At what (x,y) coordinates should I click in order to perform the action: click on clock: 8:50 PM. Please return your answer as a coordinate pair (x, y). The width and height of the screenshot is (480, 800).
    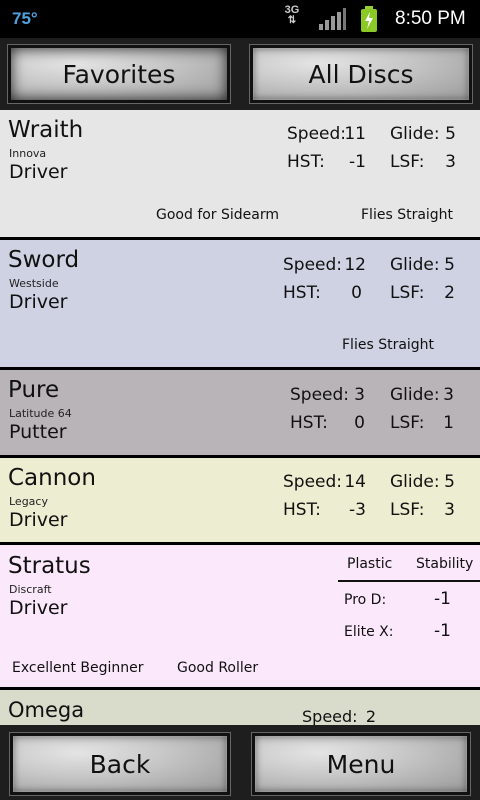
    Looking at the image, I should click on (430, 18).